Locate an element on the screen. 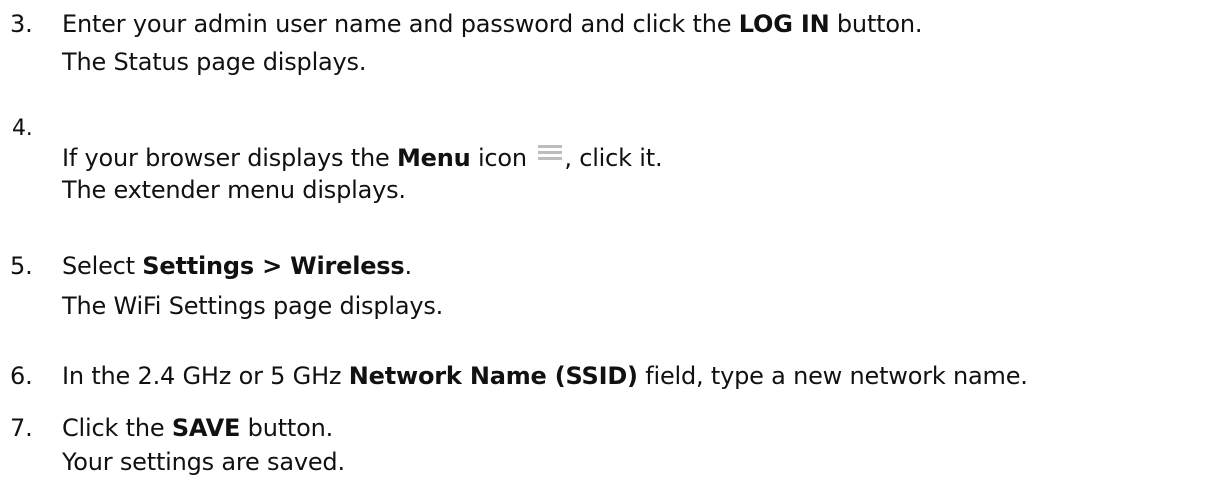 The width and height of the screenshot is (1219, 484). step-5-instruction: Select Settings > Wireless. is located at coordinates (237, 266).